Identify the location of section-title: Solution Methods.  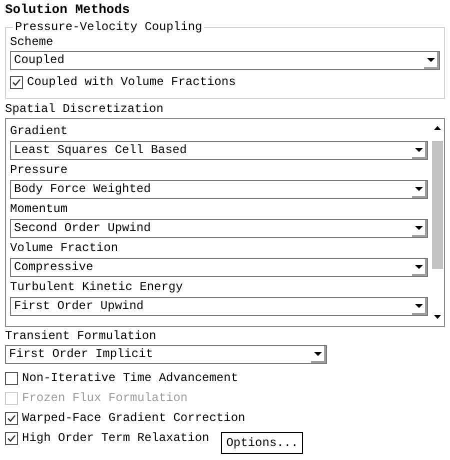
(68, 9).